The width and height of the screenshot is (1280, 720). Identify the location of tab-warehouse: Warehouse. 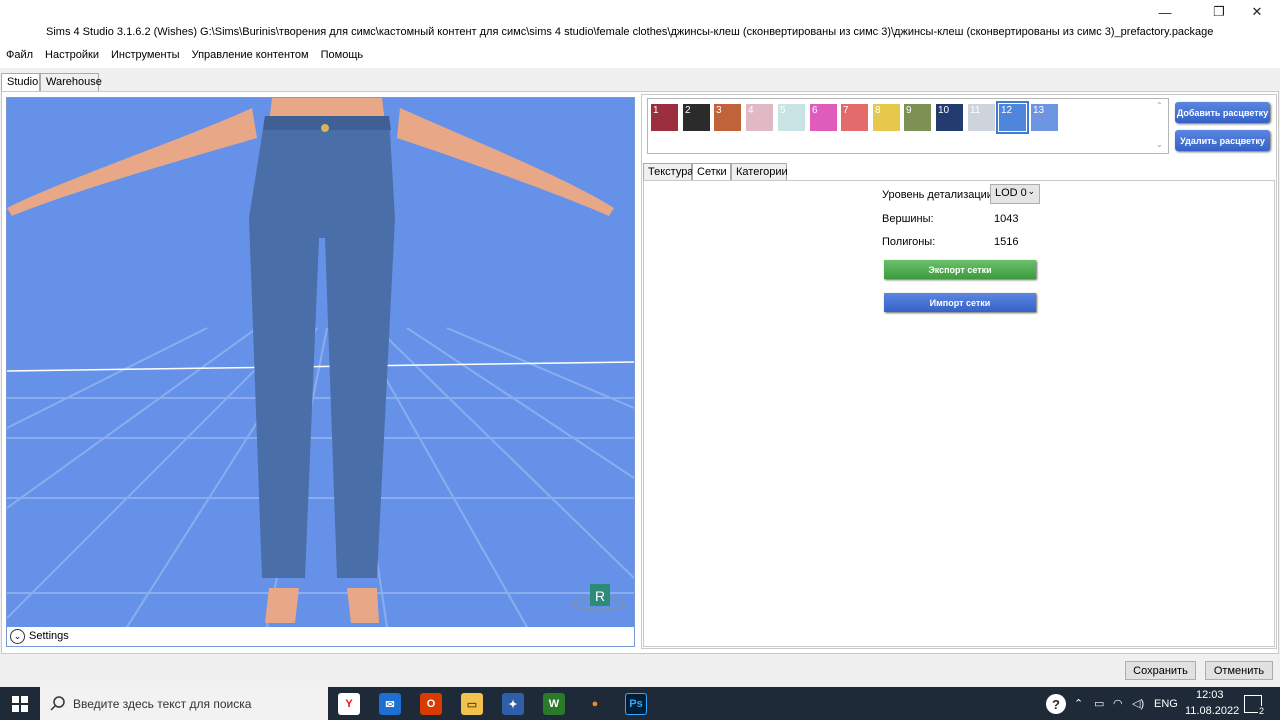
(71, 82).